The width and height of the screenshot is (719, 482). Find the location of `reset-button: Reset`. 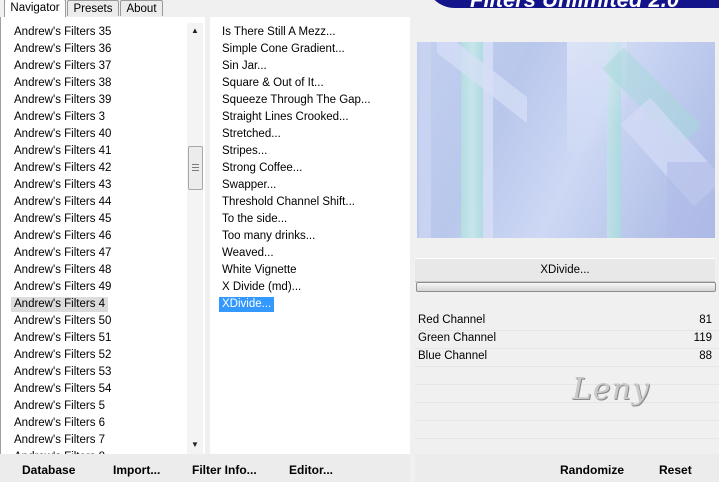

reset-button: Reset is located at coordinates (675, 470).